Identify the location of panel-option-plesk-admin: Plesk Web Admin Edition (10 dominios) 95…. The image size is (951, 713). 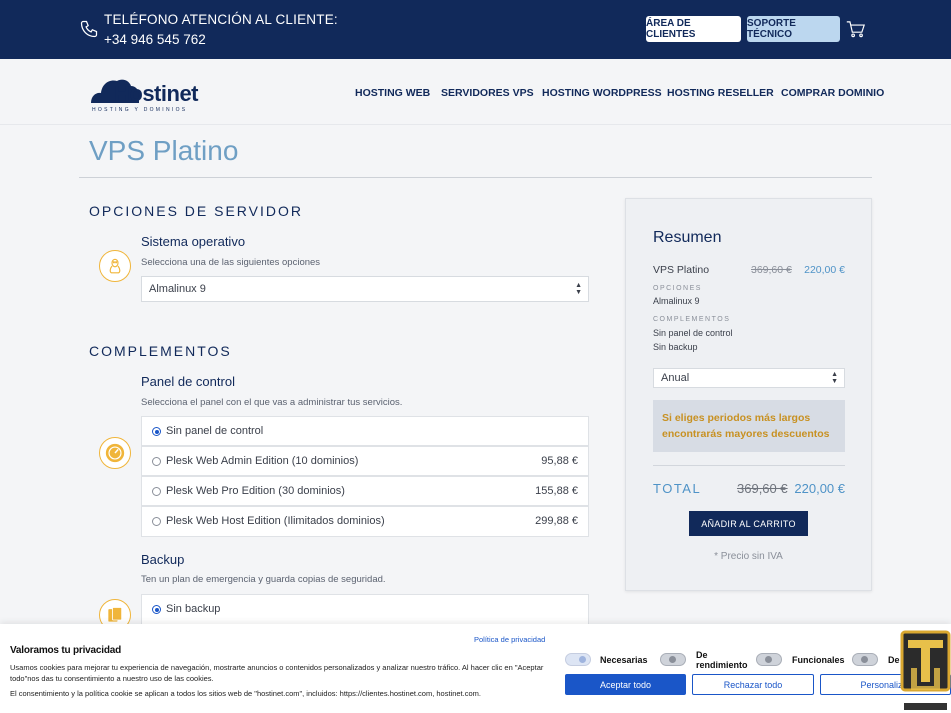
(365, 461).